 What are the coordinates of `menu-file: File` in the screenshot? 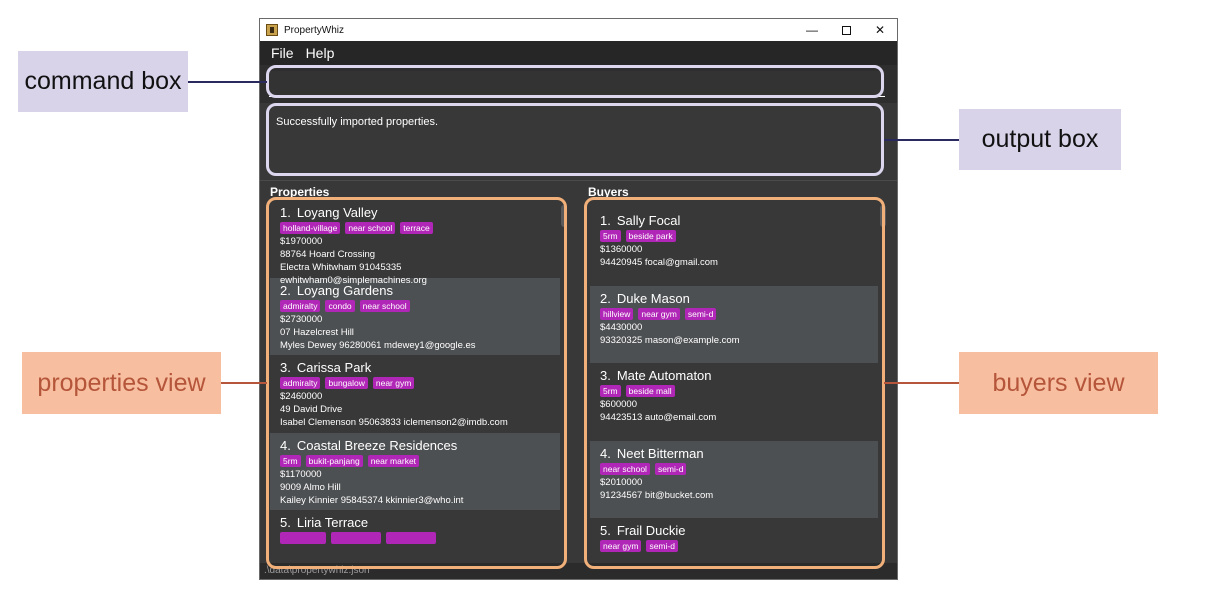 It's located at (282, 53).